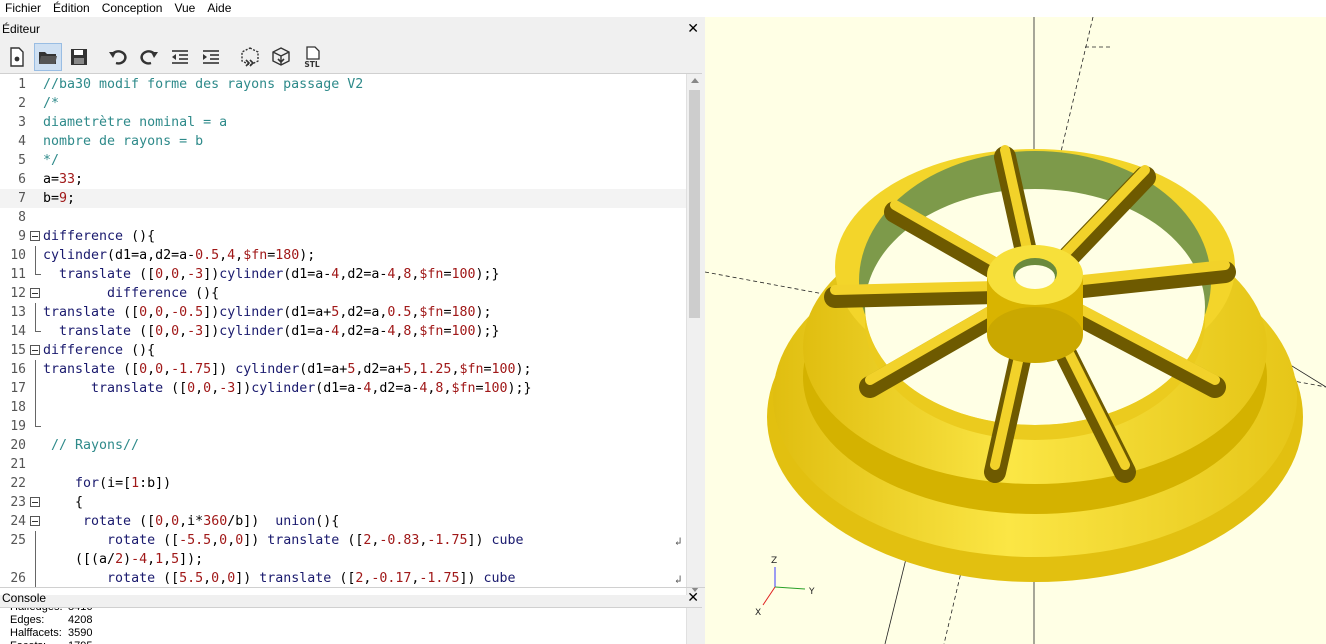 The image size is (1326, 644). What do you see at coordinates (132, 8) in the screenshot?
I see `menu-item-2: Conception` at bounding box center [132, 8].